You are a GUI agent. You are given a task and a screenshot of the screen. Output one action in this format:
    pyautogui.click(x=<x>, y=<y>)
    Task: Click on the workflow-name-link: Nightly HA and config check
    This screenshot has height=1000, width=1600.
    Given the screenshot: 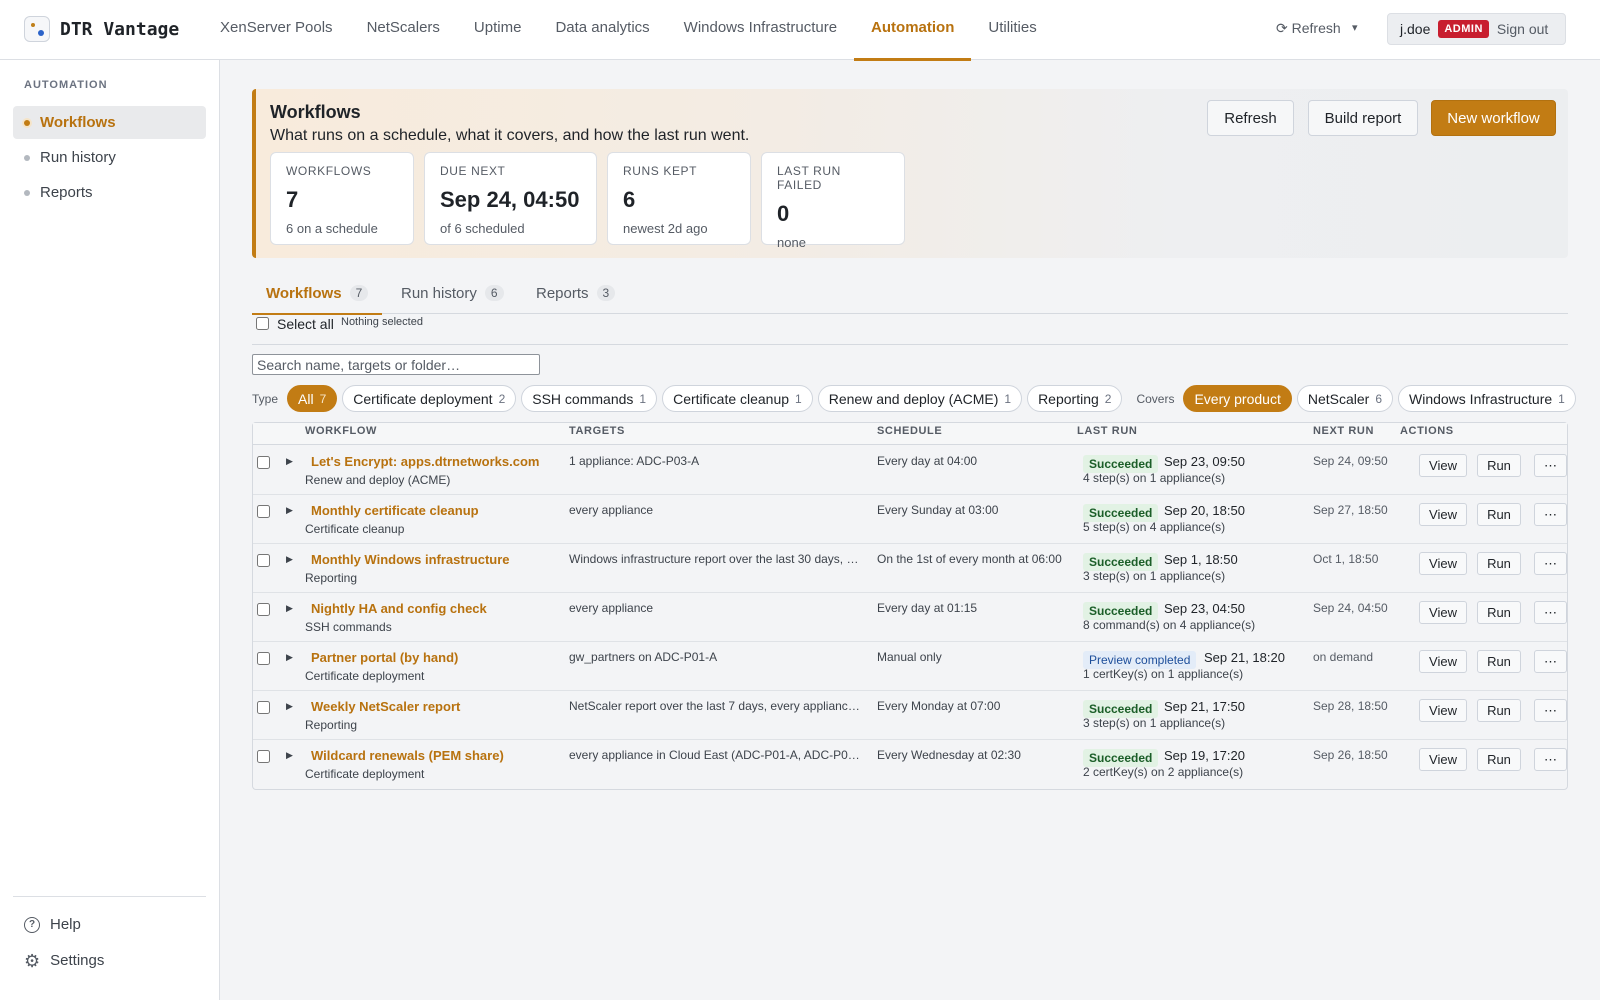 What is the action you would take?
    pyautogui.click(x=399, y=608)
    